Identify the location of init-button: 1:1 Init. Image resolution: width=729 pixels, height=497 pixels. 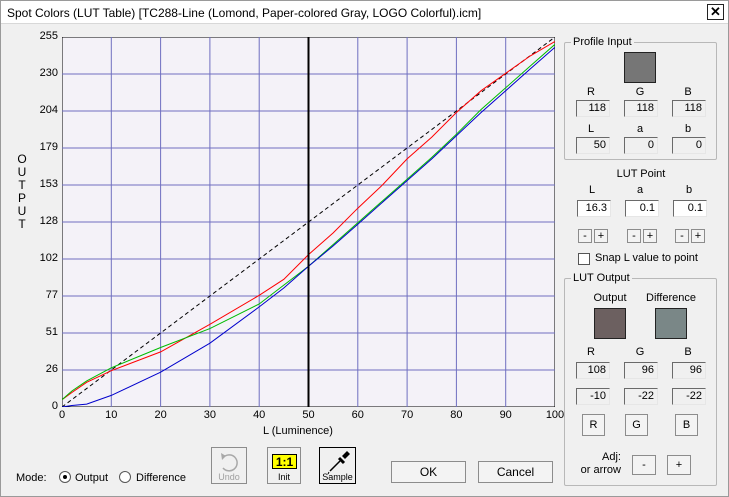
(284, 465).